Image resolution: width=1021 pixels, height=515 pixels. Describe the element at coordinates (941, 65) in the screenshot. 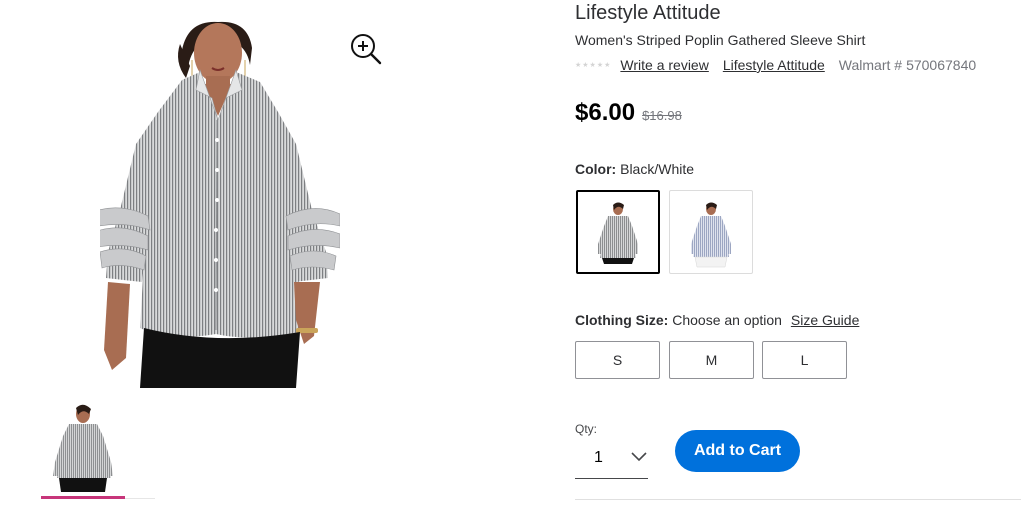

I see `sku-number: 570067840` at that location.